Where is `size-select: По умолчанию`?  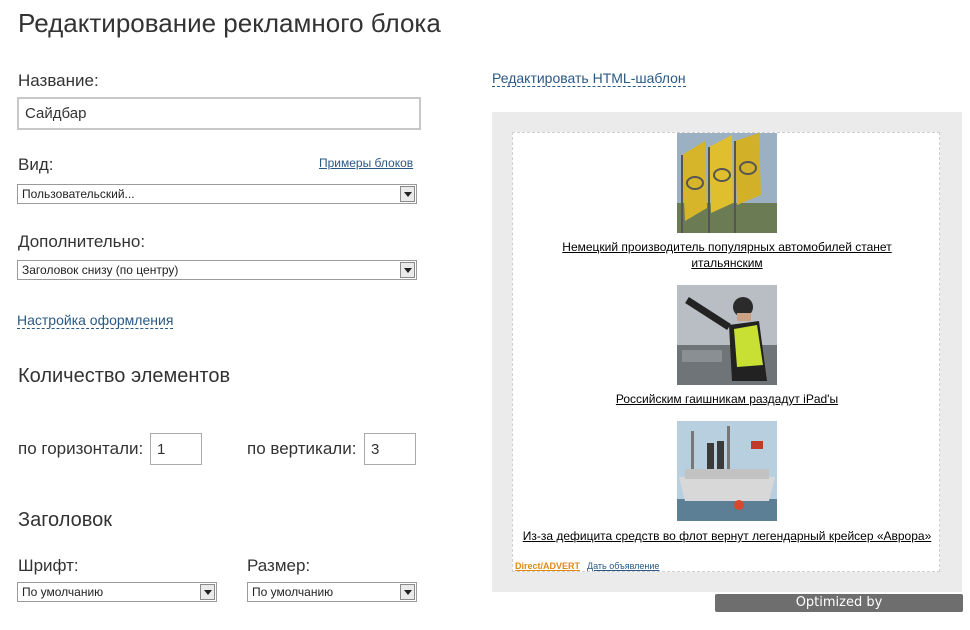
size-select: По умолчанию is located at coordinates (332, 592).